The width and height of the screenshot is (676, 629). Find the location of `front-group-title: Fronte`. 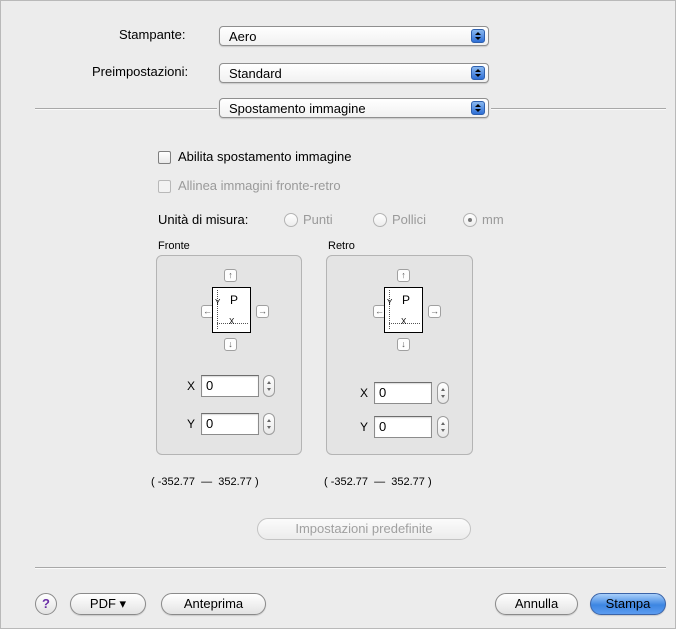

front-group-title: Fronte is located at coordinates (174, 246).